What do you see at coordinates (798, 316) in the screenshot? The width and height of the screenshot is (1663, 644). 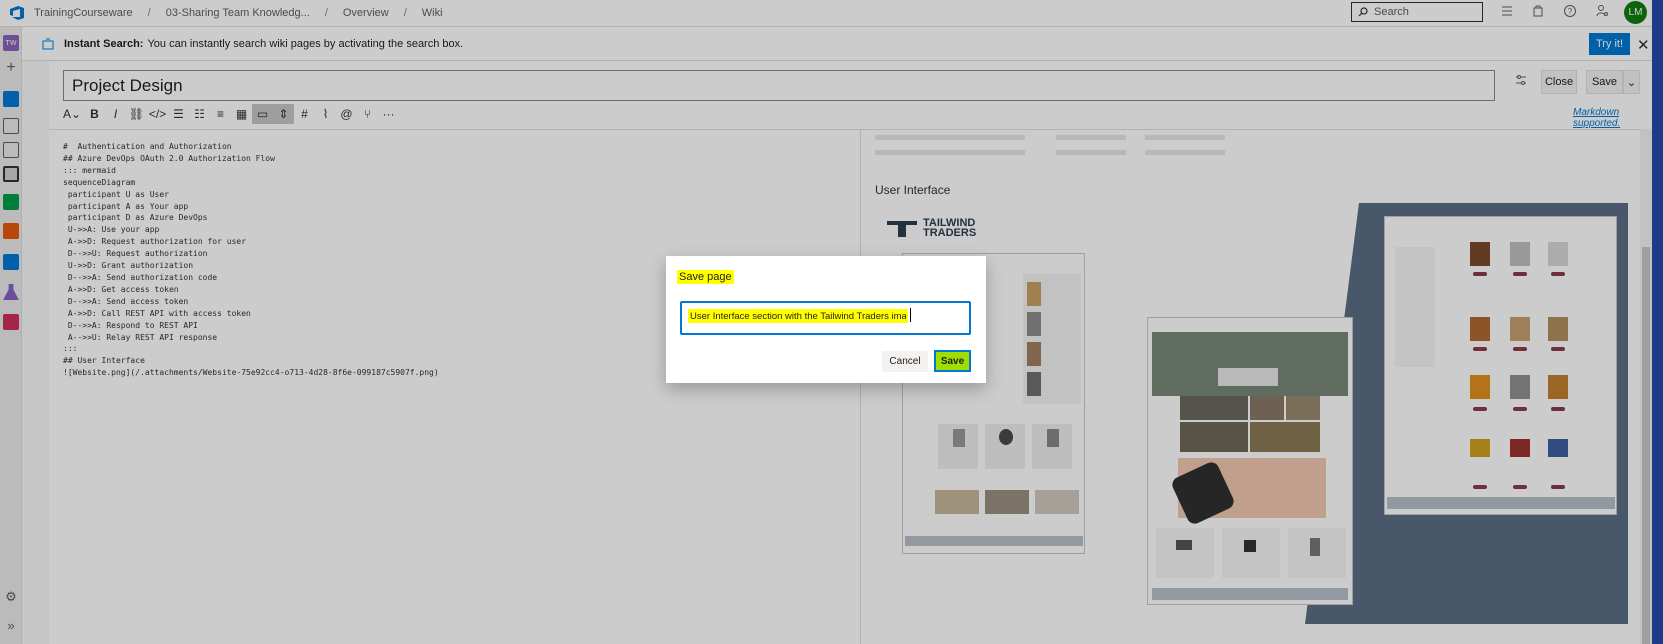 I see `revision-comment-input` at bounding box center [798, 316].